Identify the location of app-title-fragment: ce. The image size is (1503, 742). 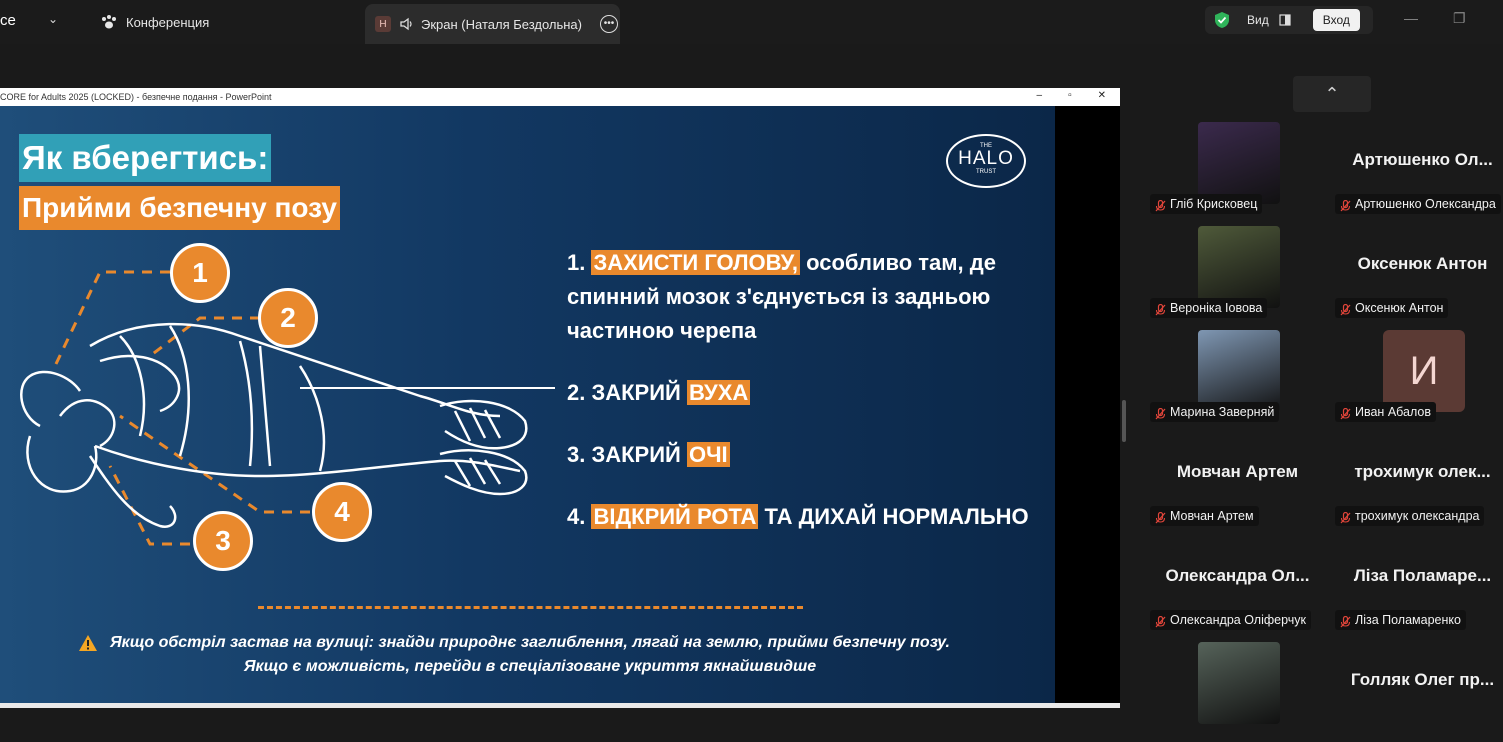
(8, 20).